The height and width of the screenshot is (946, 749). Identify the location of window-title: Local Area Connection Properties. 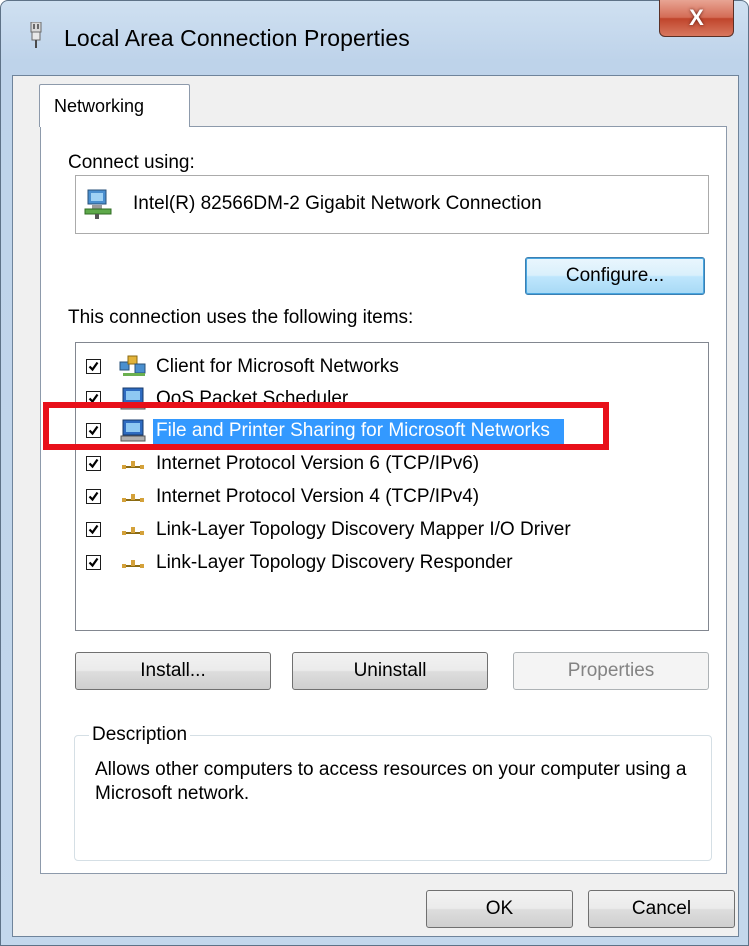
(237, 38).